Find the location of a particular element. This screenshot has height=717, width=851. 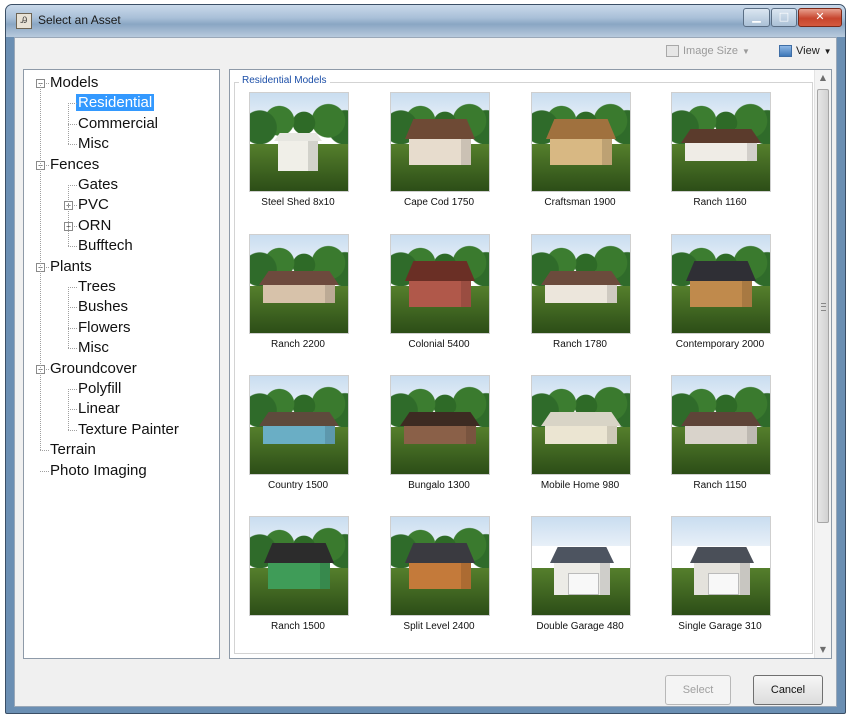

title-bar: Ꭿ Select an Asset ▁ □ ✕ is located at coordinates (425, 21).